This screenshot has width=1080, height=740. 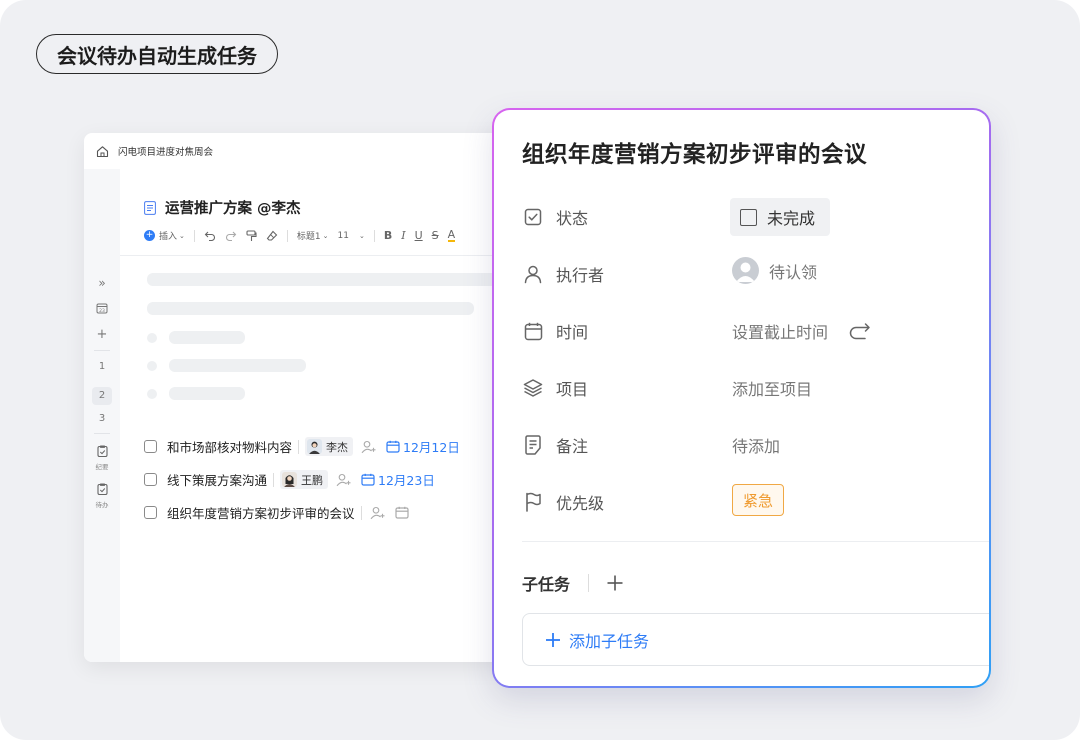 I want to click on page-2: 2, so click(x=102, y=396).